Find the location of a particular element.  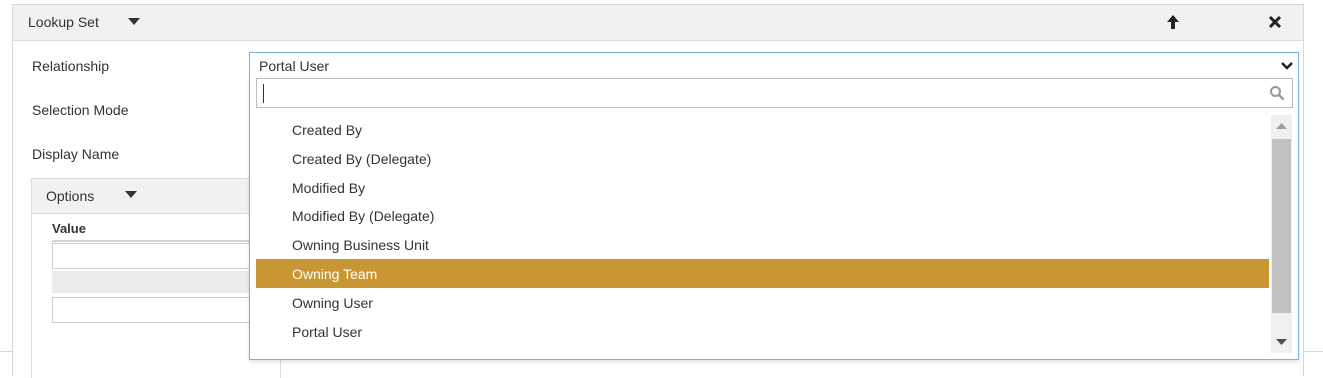

dropdown-option: Created By (Delegate) is located at coordinates (762, 158).